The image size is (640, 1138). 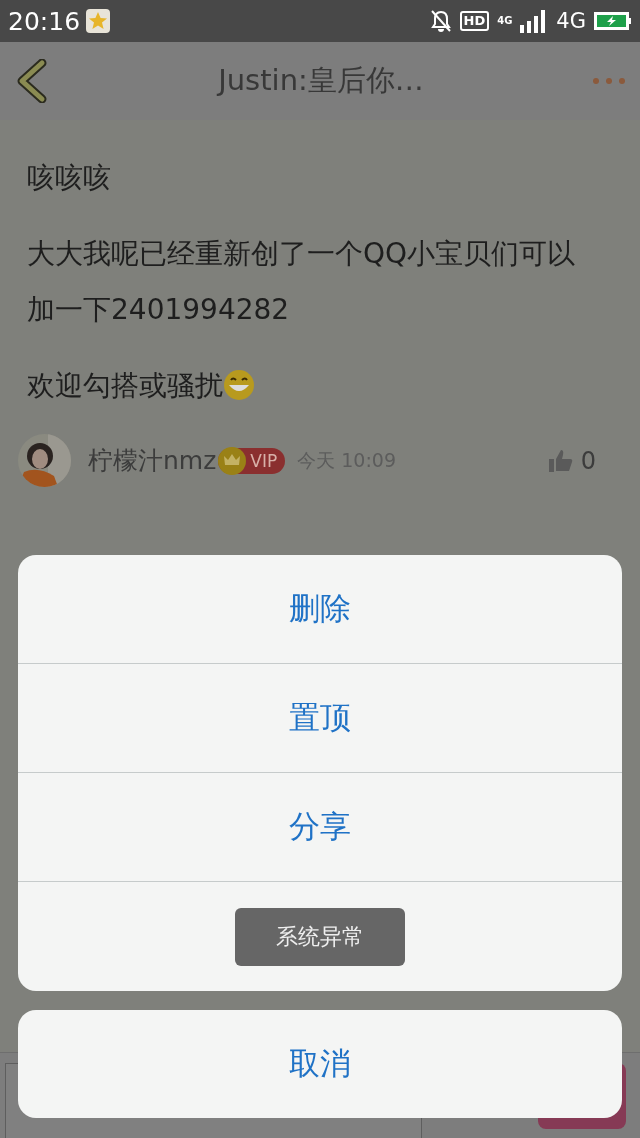 I want to click on post-paragraph: 大大我呢已经重新创了一个QQ小宝贝们可以加一下2401994282, so click(x=302, y=282).